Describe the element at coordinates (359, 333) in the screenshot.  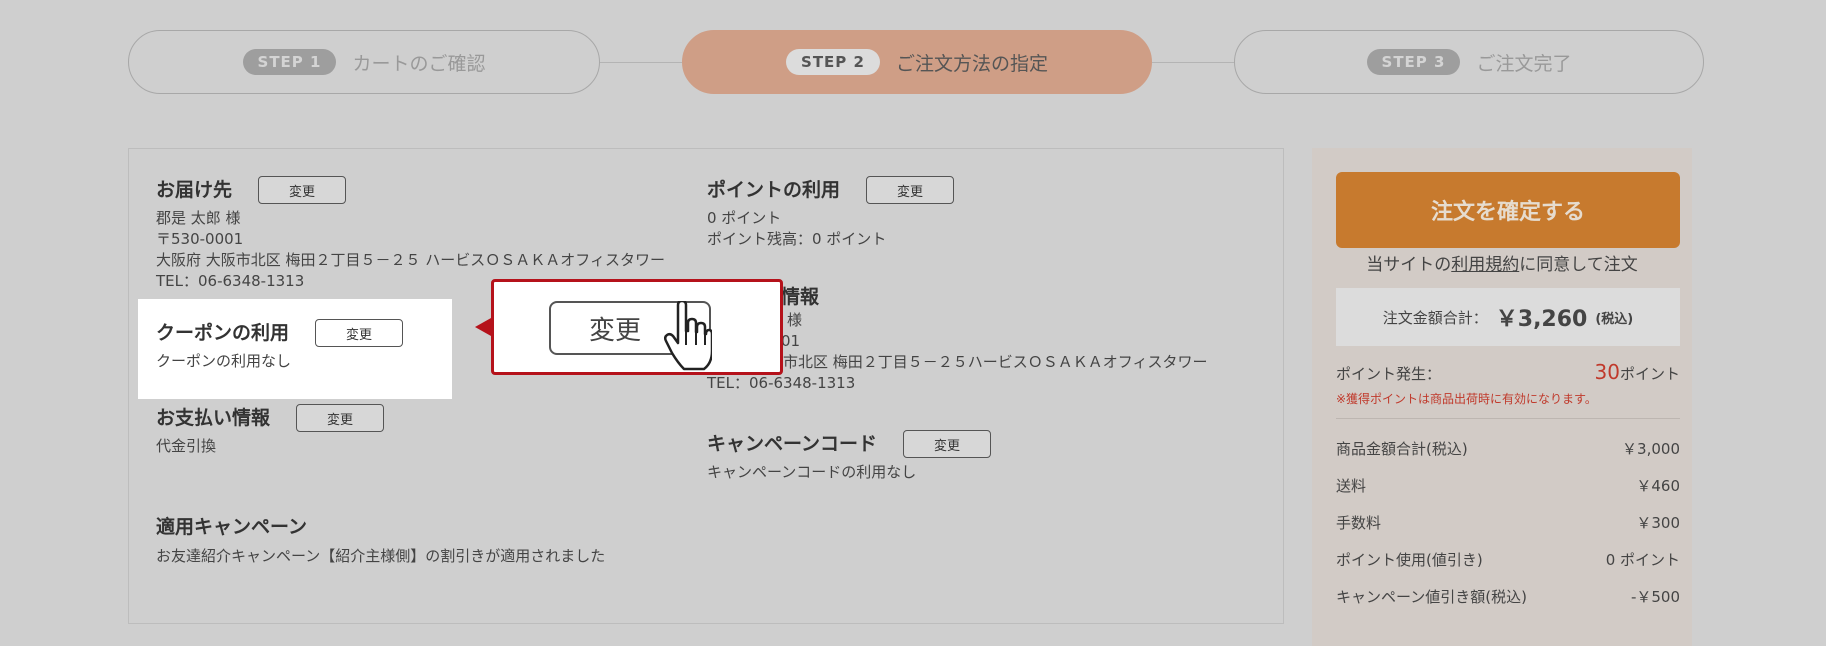
I see `coupon-change-button: 変更` at that location.